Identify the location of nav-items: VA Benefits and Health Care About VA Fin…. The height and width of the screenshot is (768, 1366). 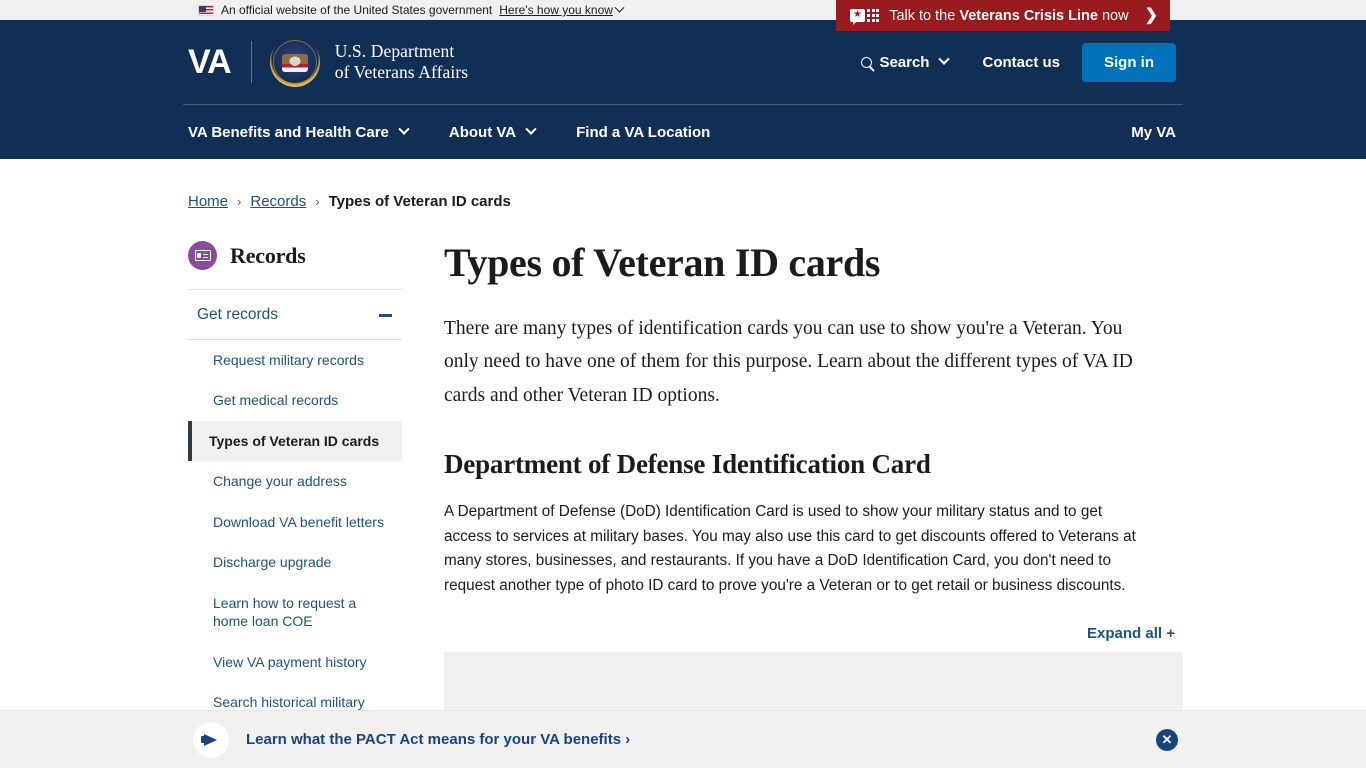
(449, 132).